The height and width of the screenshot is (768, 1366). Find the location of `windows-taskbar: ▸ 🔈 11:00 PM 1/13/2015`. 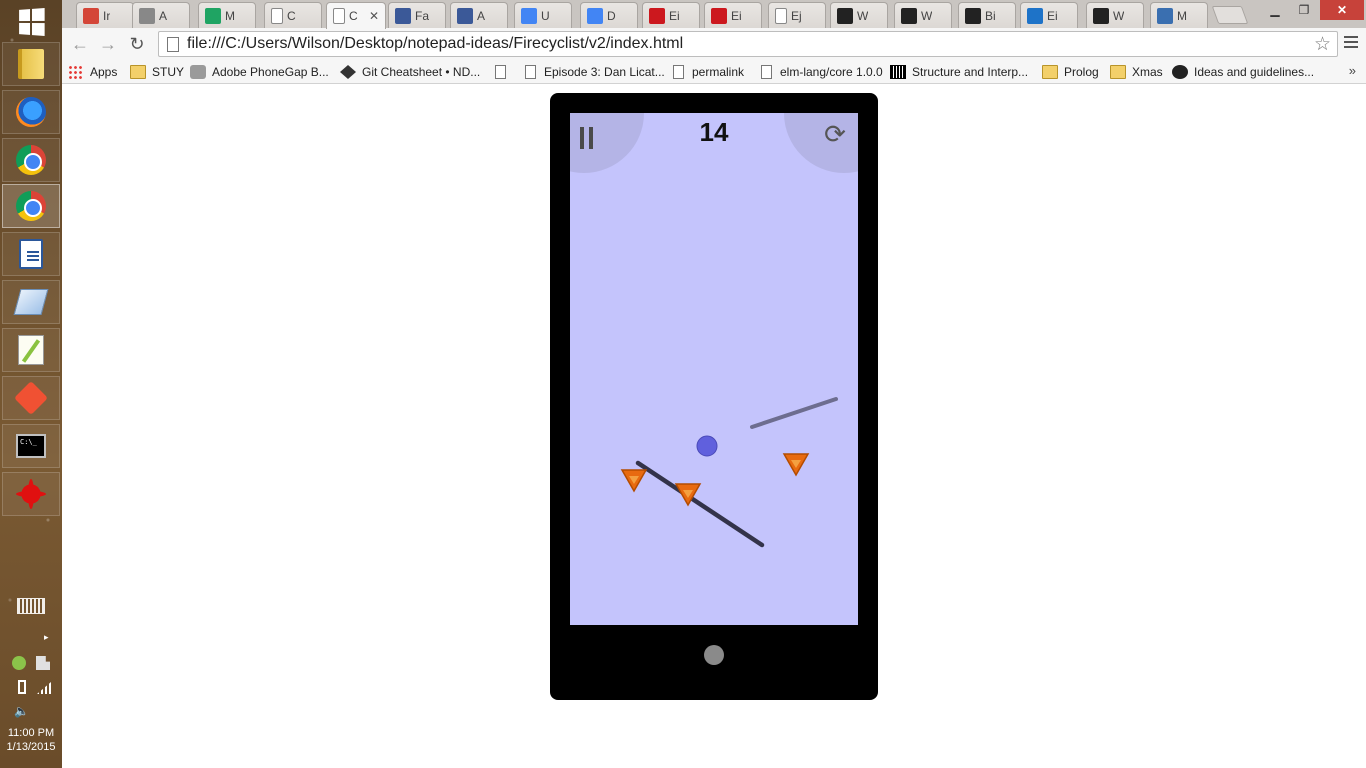

windows-taskbar: ▸ 🔈 11:00 PM 1/13/2015 is located at coordinates (31, 384).